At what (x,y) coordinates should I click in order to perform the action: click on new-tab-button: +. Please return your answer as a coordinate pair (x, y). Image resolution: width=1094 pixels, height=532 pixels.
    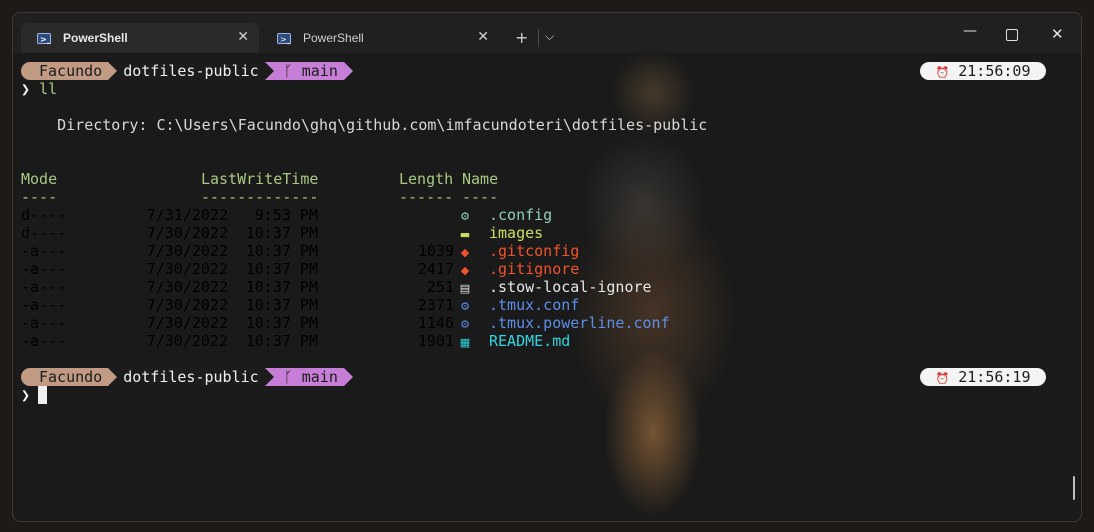
    Looking at the image, I should click on (521, 37).